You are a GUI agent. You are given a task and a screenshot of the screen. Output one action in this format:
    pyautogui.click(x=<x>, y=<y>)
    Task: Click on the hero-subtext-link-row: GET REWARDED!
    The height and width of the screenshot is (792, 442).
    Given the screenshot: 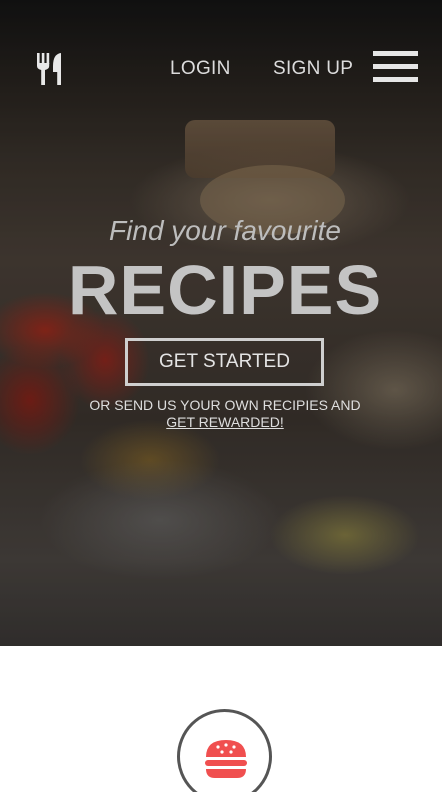 What is the action you would take?
    pyautogui.click(x=221, y=422)
    